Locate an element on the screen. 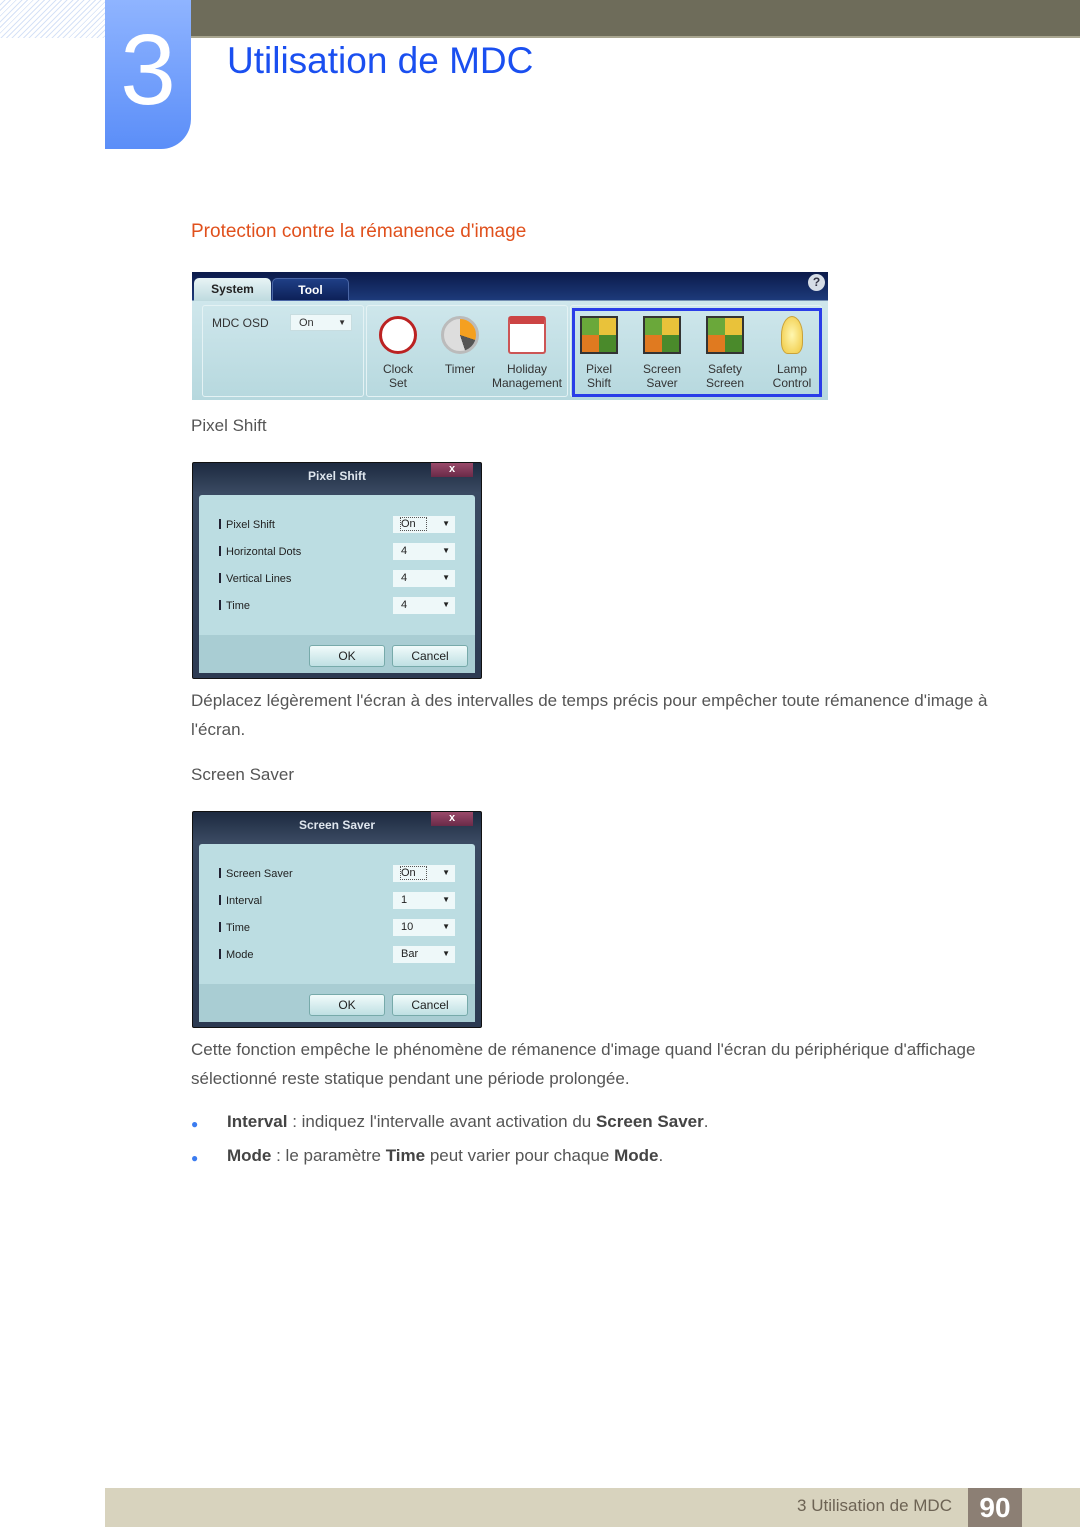  page-footer: 3 Utilisation de MDC 90 is located at coordinates (592, 1507).